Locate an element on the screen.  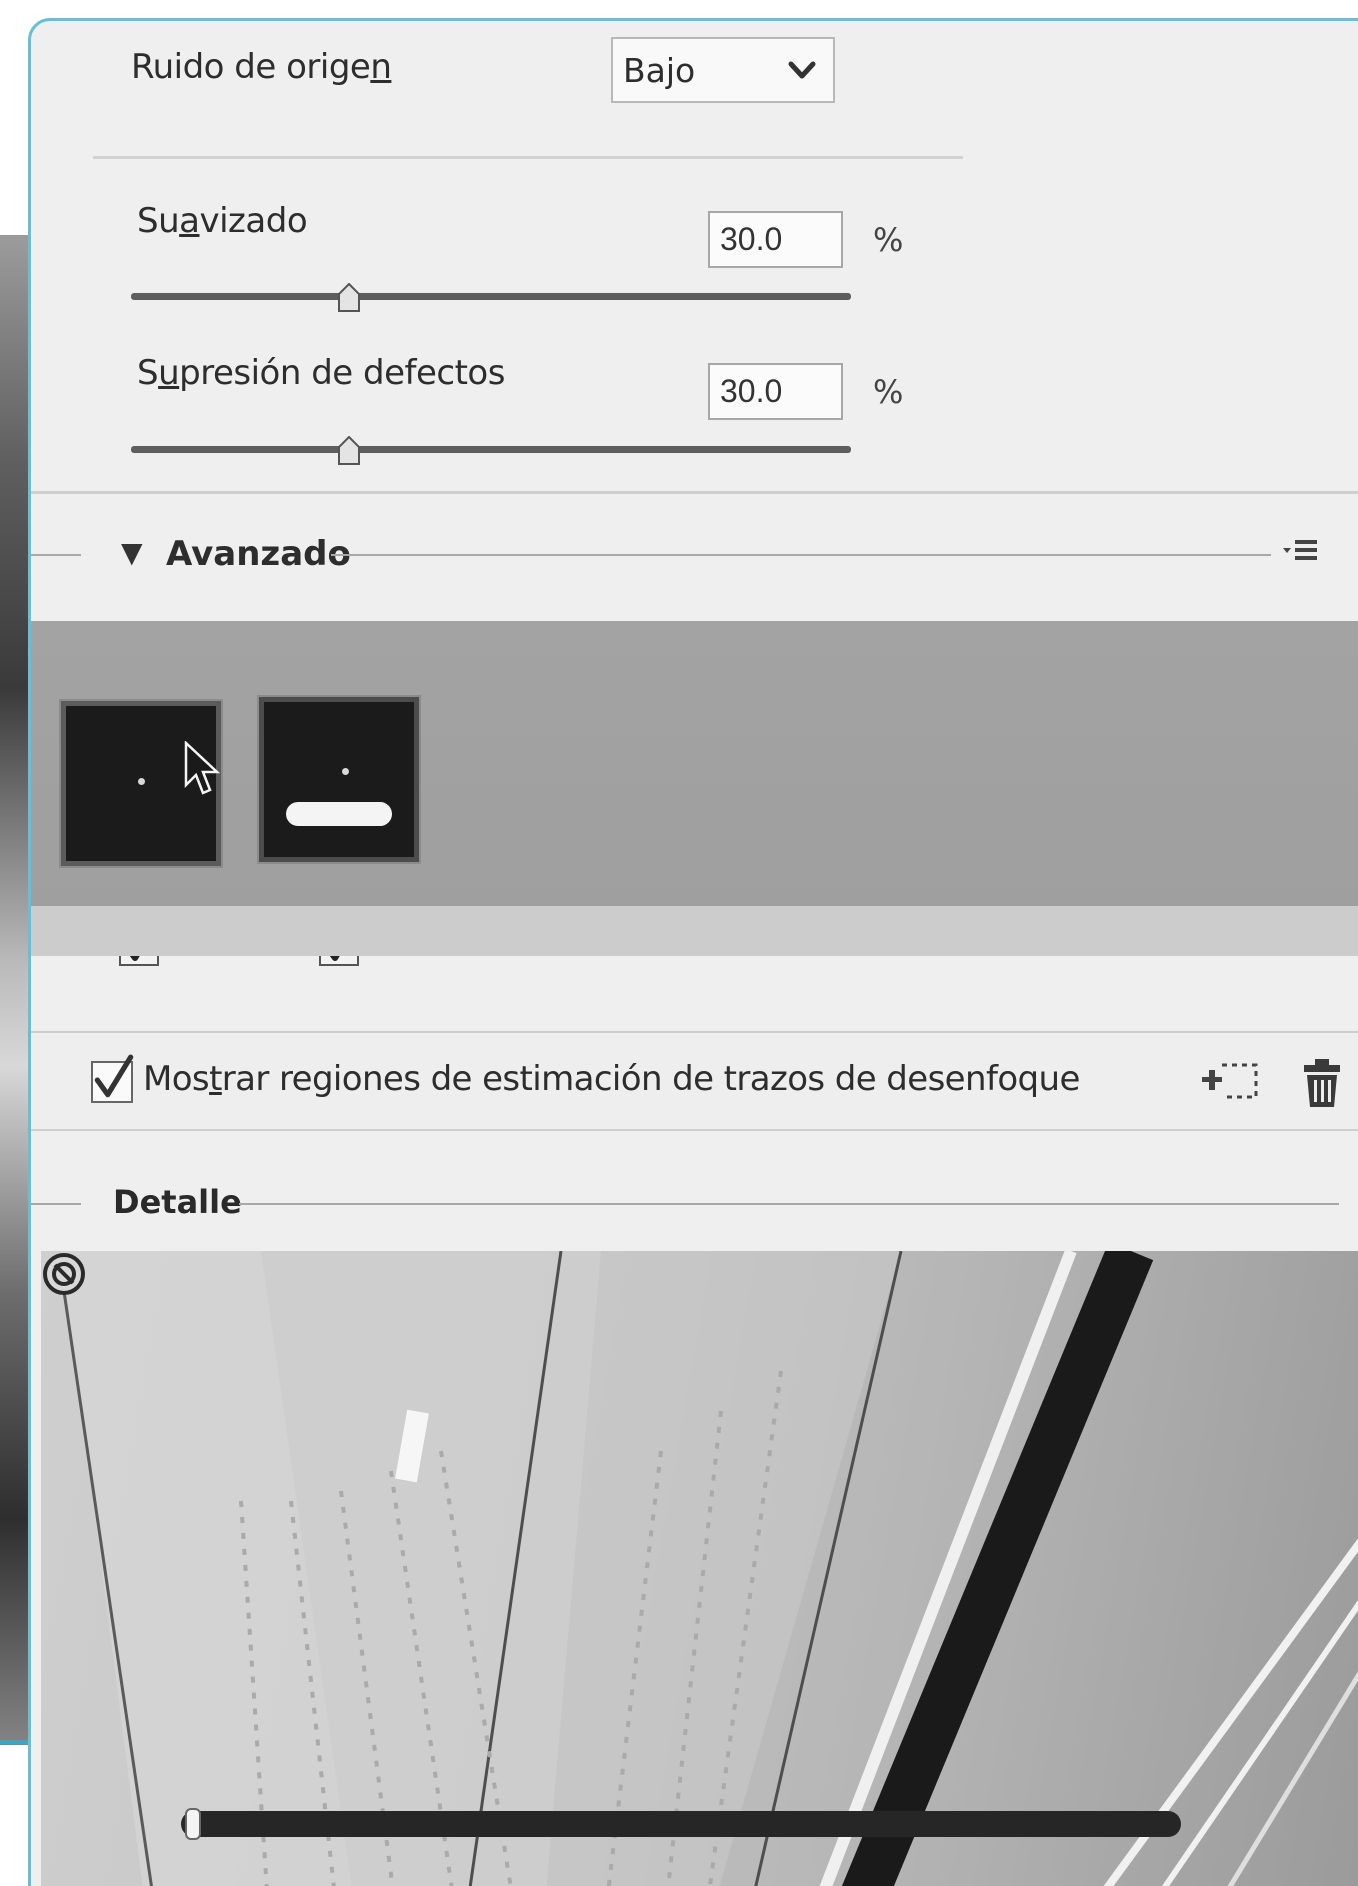
smoothing-label: Suavizado is located at coordinates (222, 221).